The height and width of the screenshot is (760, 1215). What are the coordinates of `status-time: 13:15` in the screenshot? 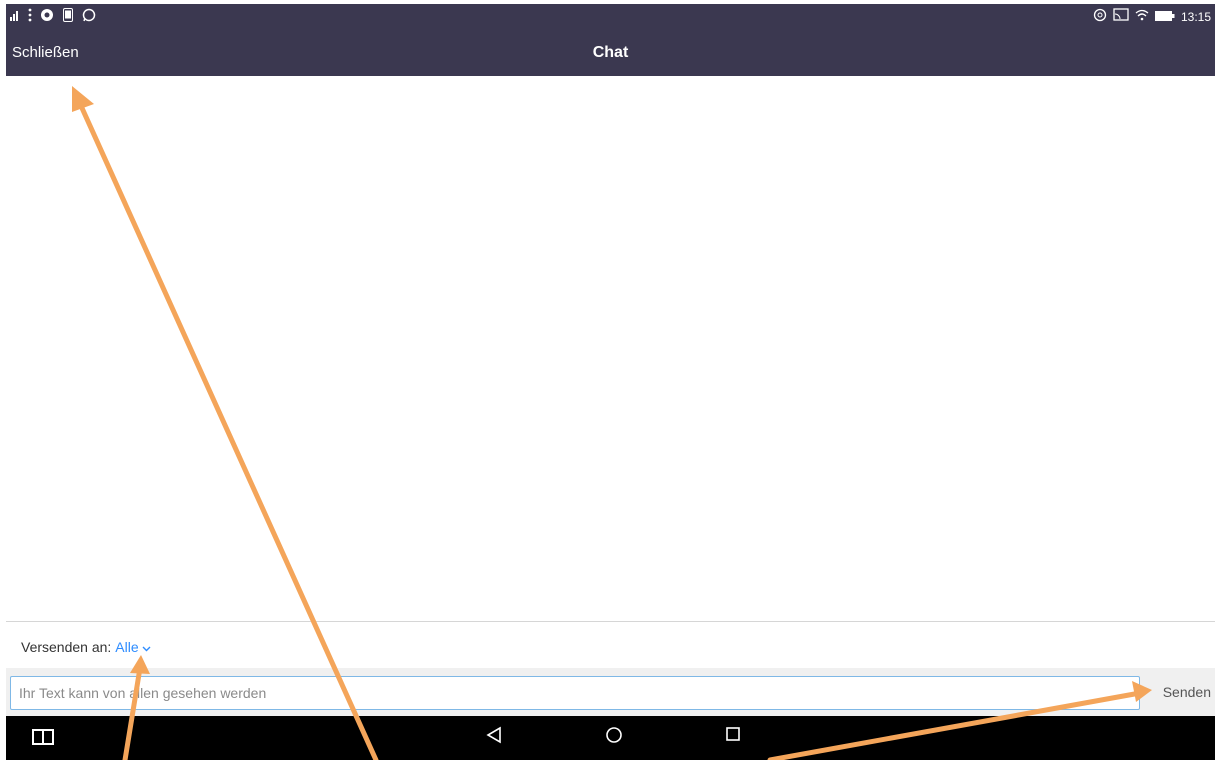 It's located at (1195, 16).